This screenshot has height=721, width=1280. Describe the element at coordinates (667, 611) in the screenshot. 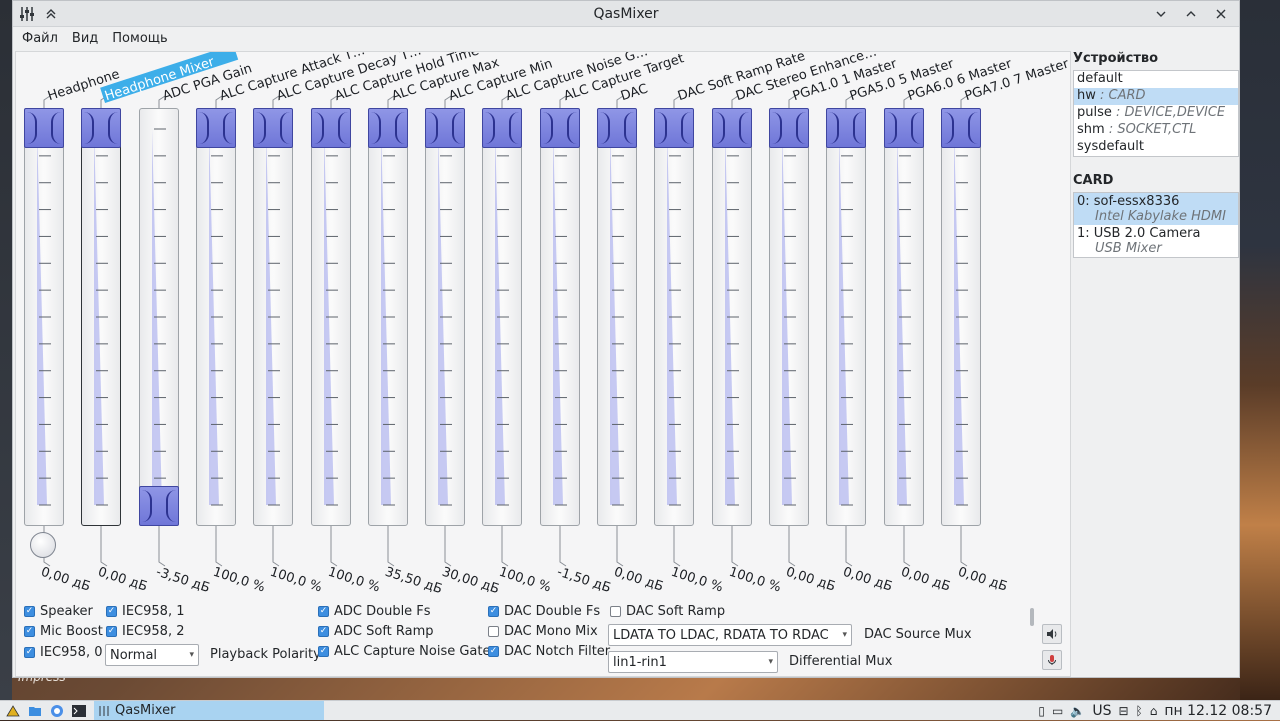

I see `checkbox-dac-soft-ramp: DAC Soft Ramp` at that location.